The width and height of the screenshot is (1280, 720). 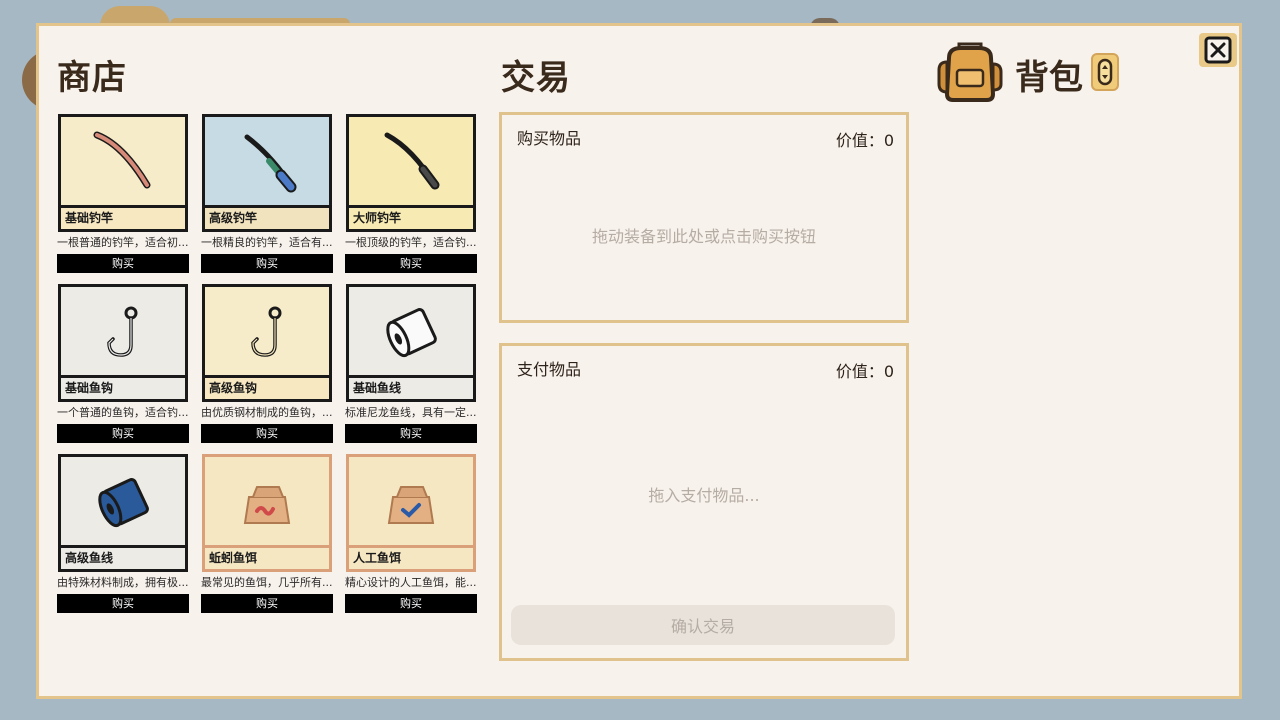 What do you see at coordinates (412, 161) in the screenshot?
I see `master-rod-icon` at bounding box center [412, 161].